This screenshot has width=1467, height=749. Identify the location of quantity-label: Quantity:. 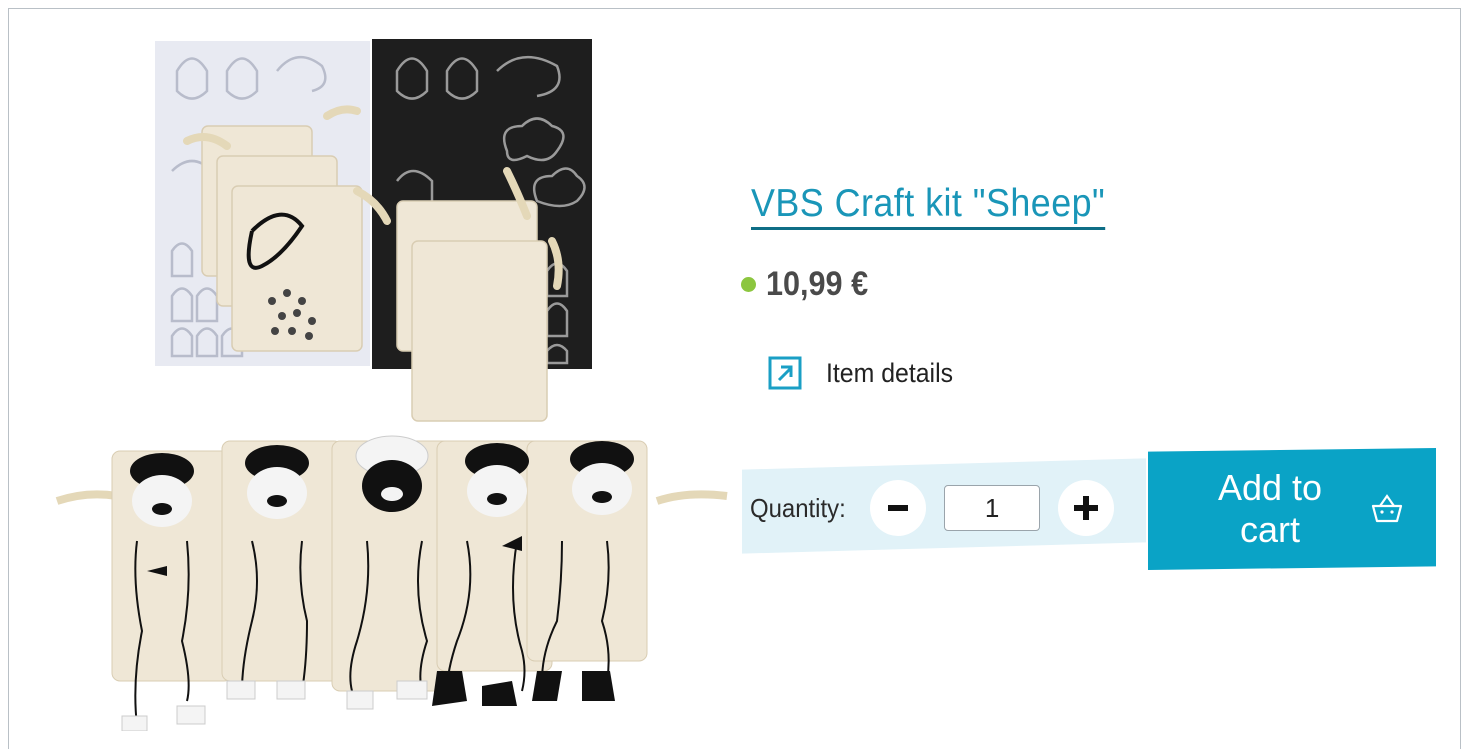
(798, 507).